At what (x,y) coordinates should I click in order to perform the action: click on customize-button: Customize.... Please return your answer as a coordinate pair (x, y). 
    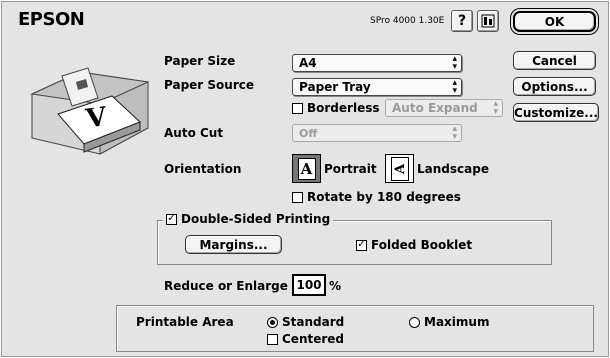
    Looking at the image, I should click on (556, 112).